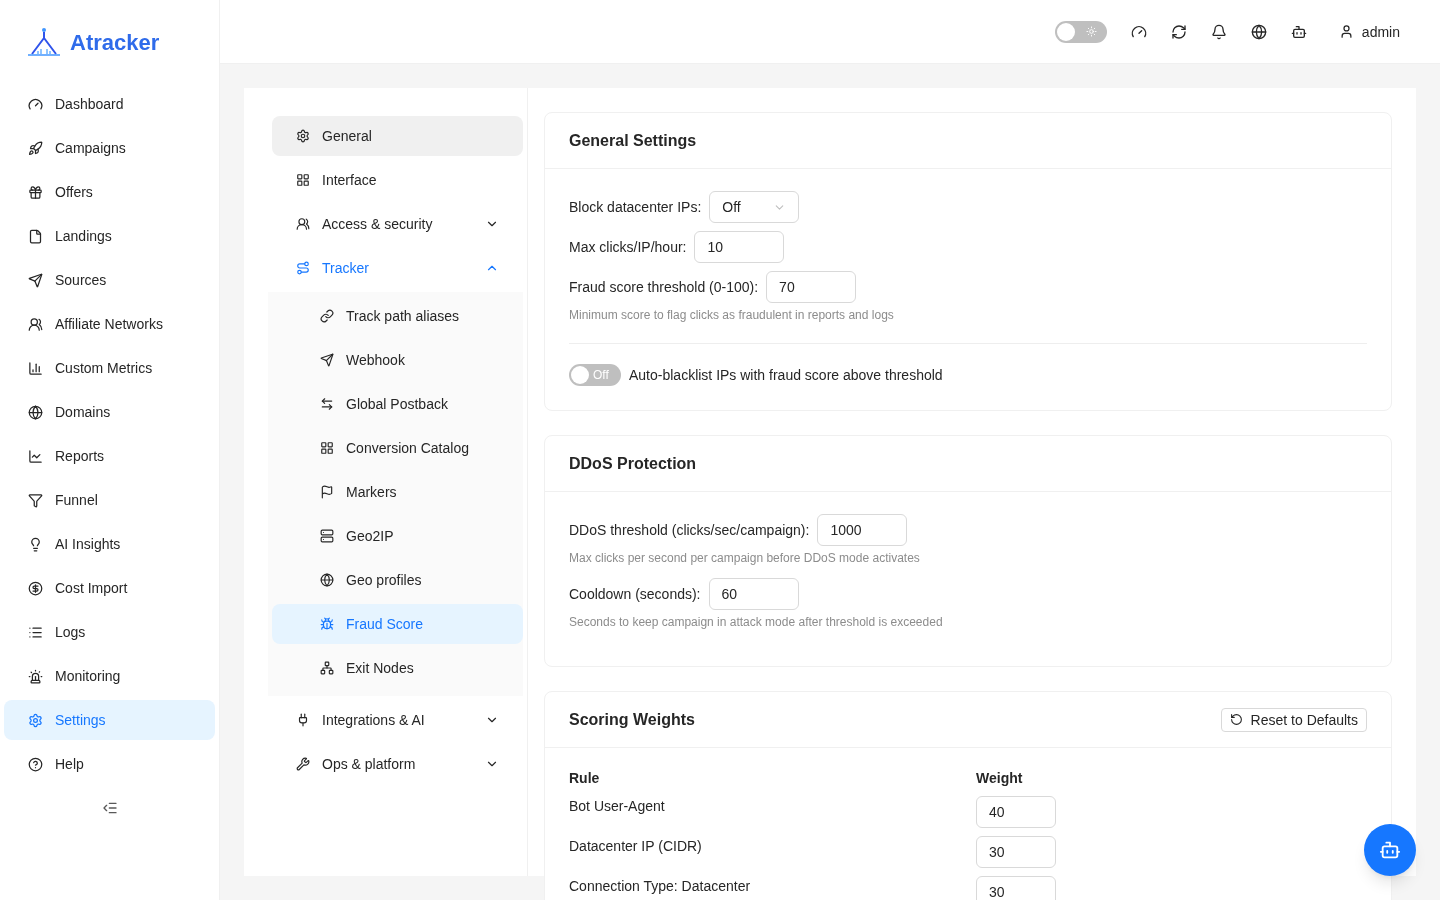 The height and width of the screenshot is (900, 1440). What do you see at coordinates (1236, 719) in the screenshot?
I see `reset-icon` at bounding box center [1236, 719].